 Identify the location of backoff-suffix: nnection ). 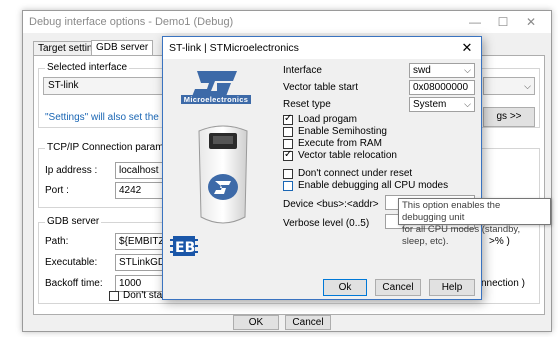
(503, 283).